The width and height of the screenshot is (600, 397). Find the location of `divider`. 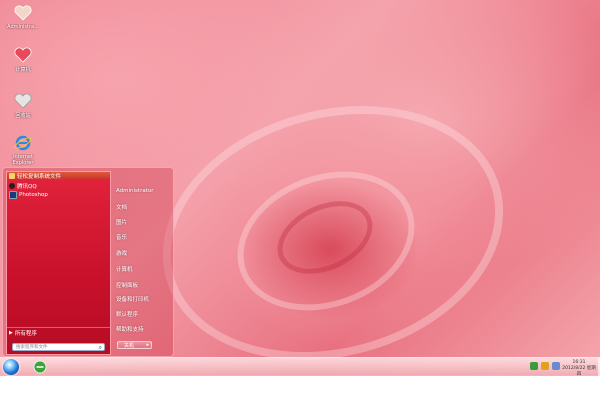

divider is located at coordinates (58, 327).